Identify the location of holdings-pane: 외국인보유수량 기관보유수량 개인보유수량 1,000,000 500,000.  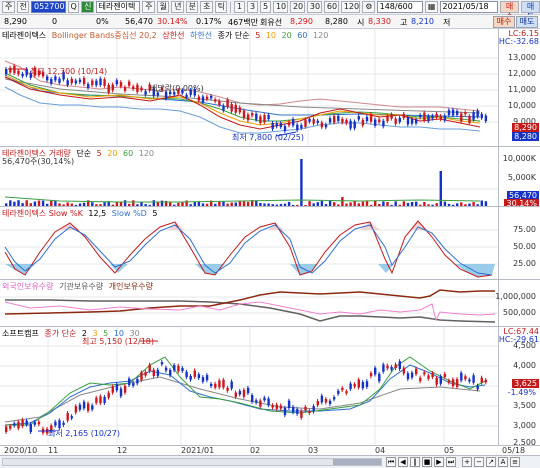
(270, 303).